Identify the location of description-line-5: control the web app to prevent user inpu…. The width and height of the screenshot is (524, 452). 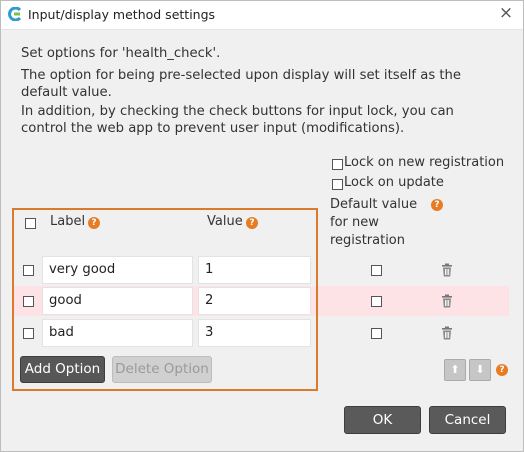
(213, 128).